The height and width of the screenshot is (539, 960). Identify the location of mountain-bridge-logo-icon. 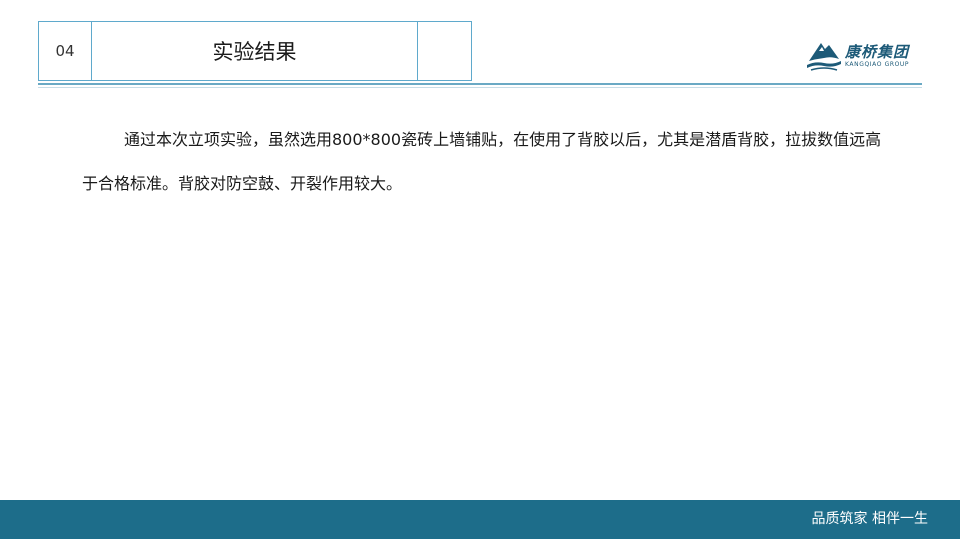
(824, 57).